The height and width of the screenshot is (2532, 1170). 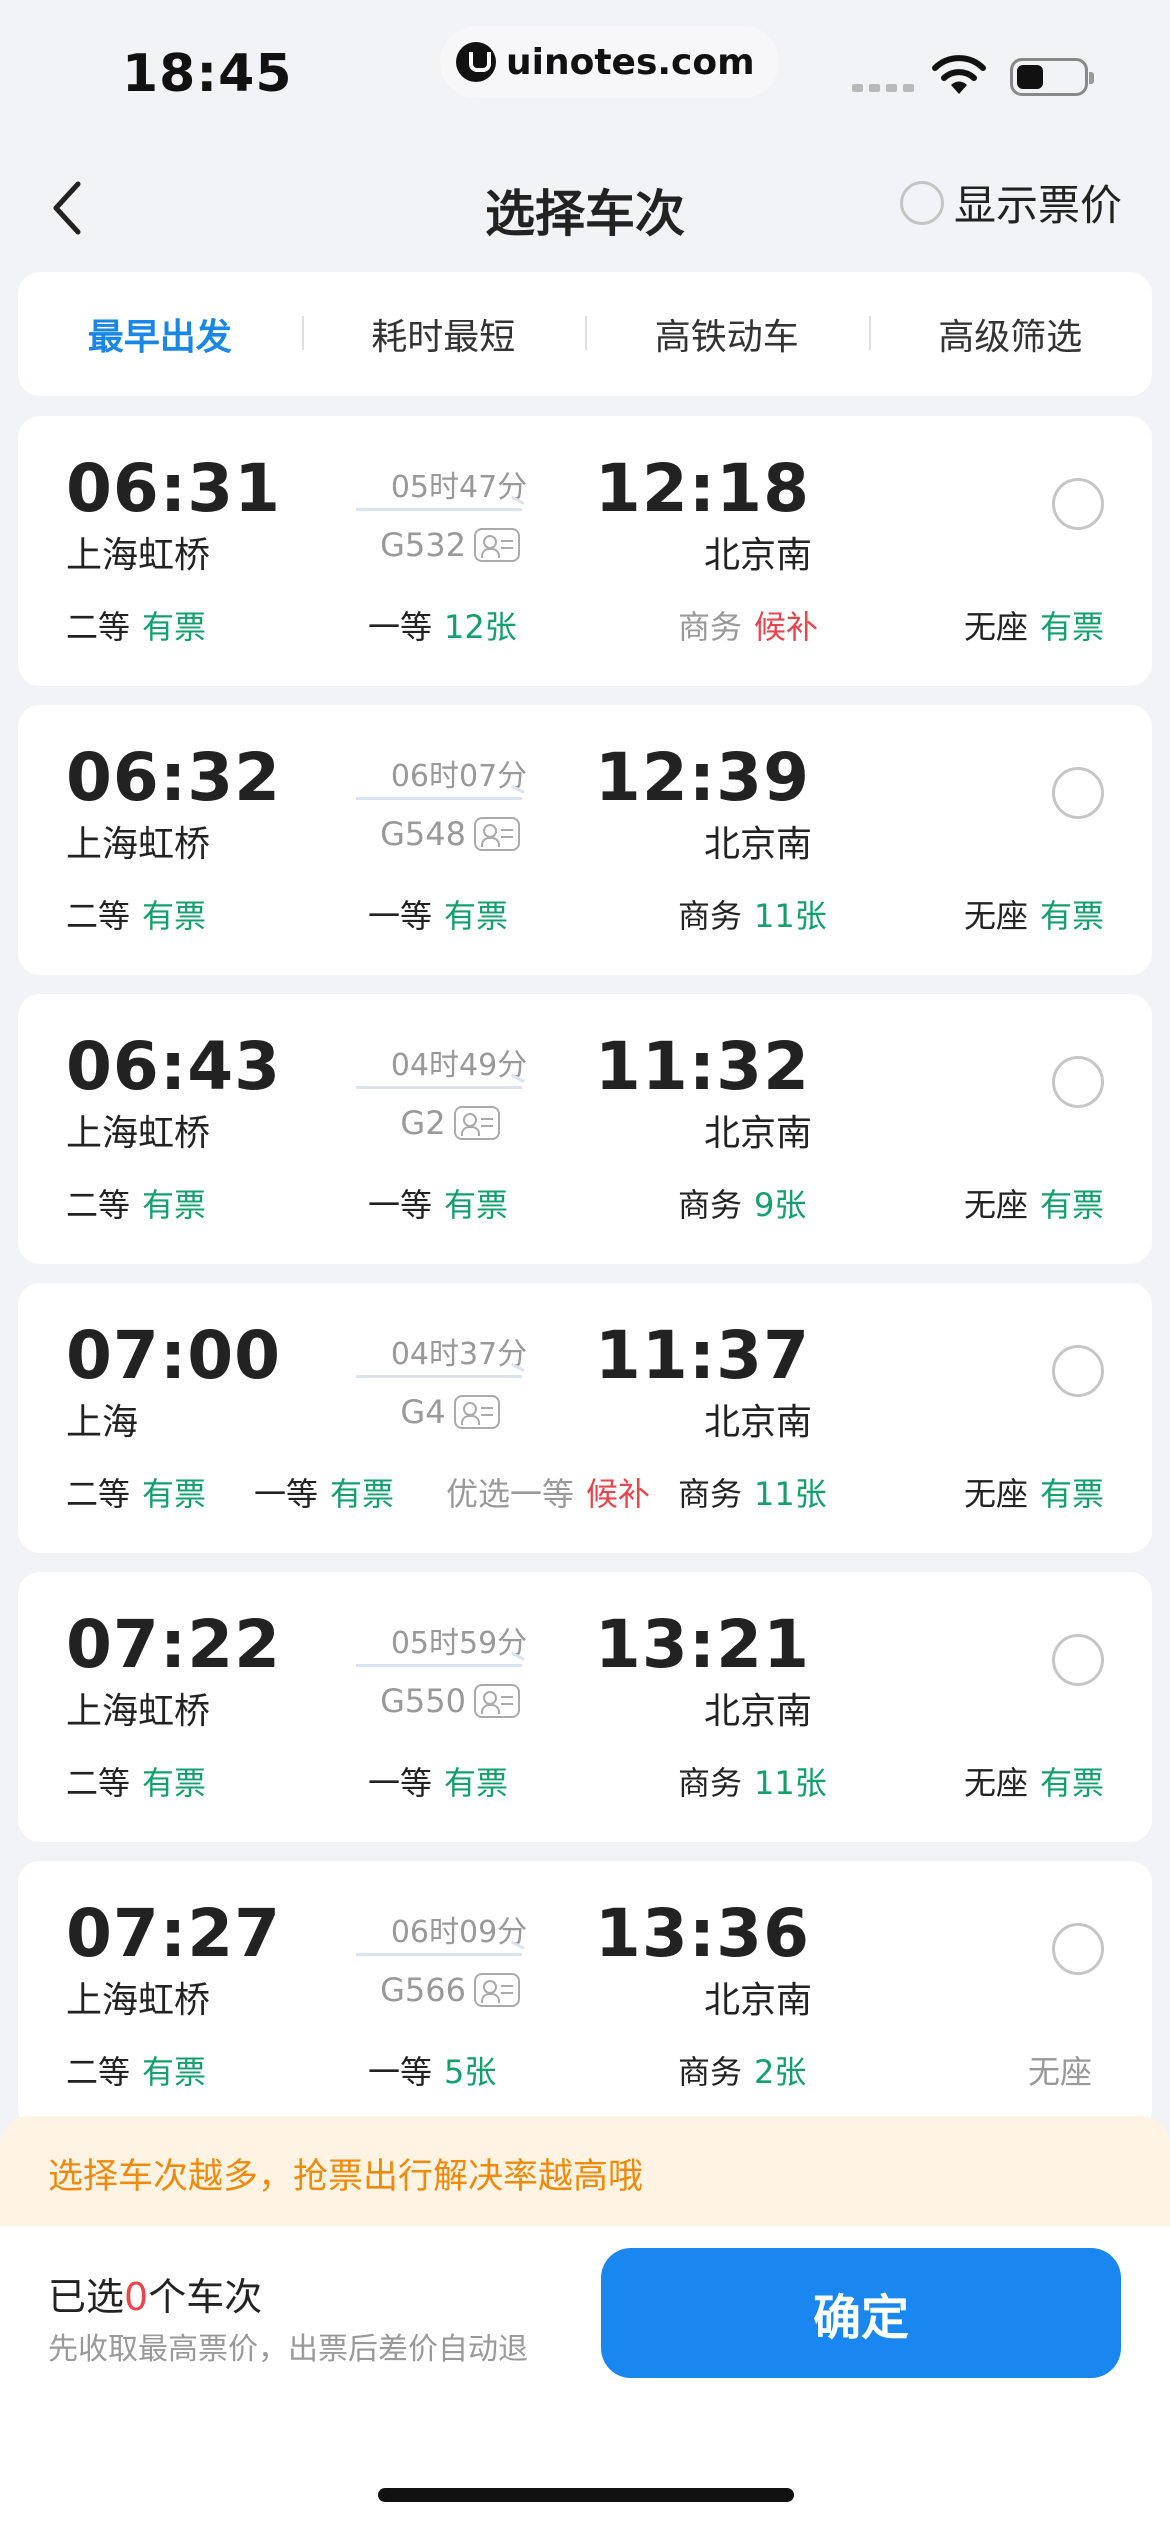 I want to click on trip-duration: 05时47分, so click(x=459, y=487).